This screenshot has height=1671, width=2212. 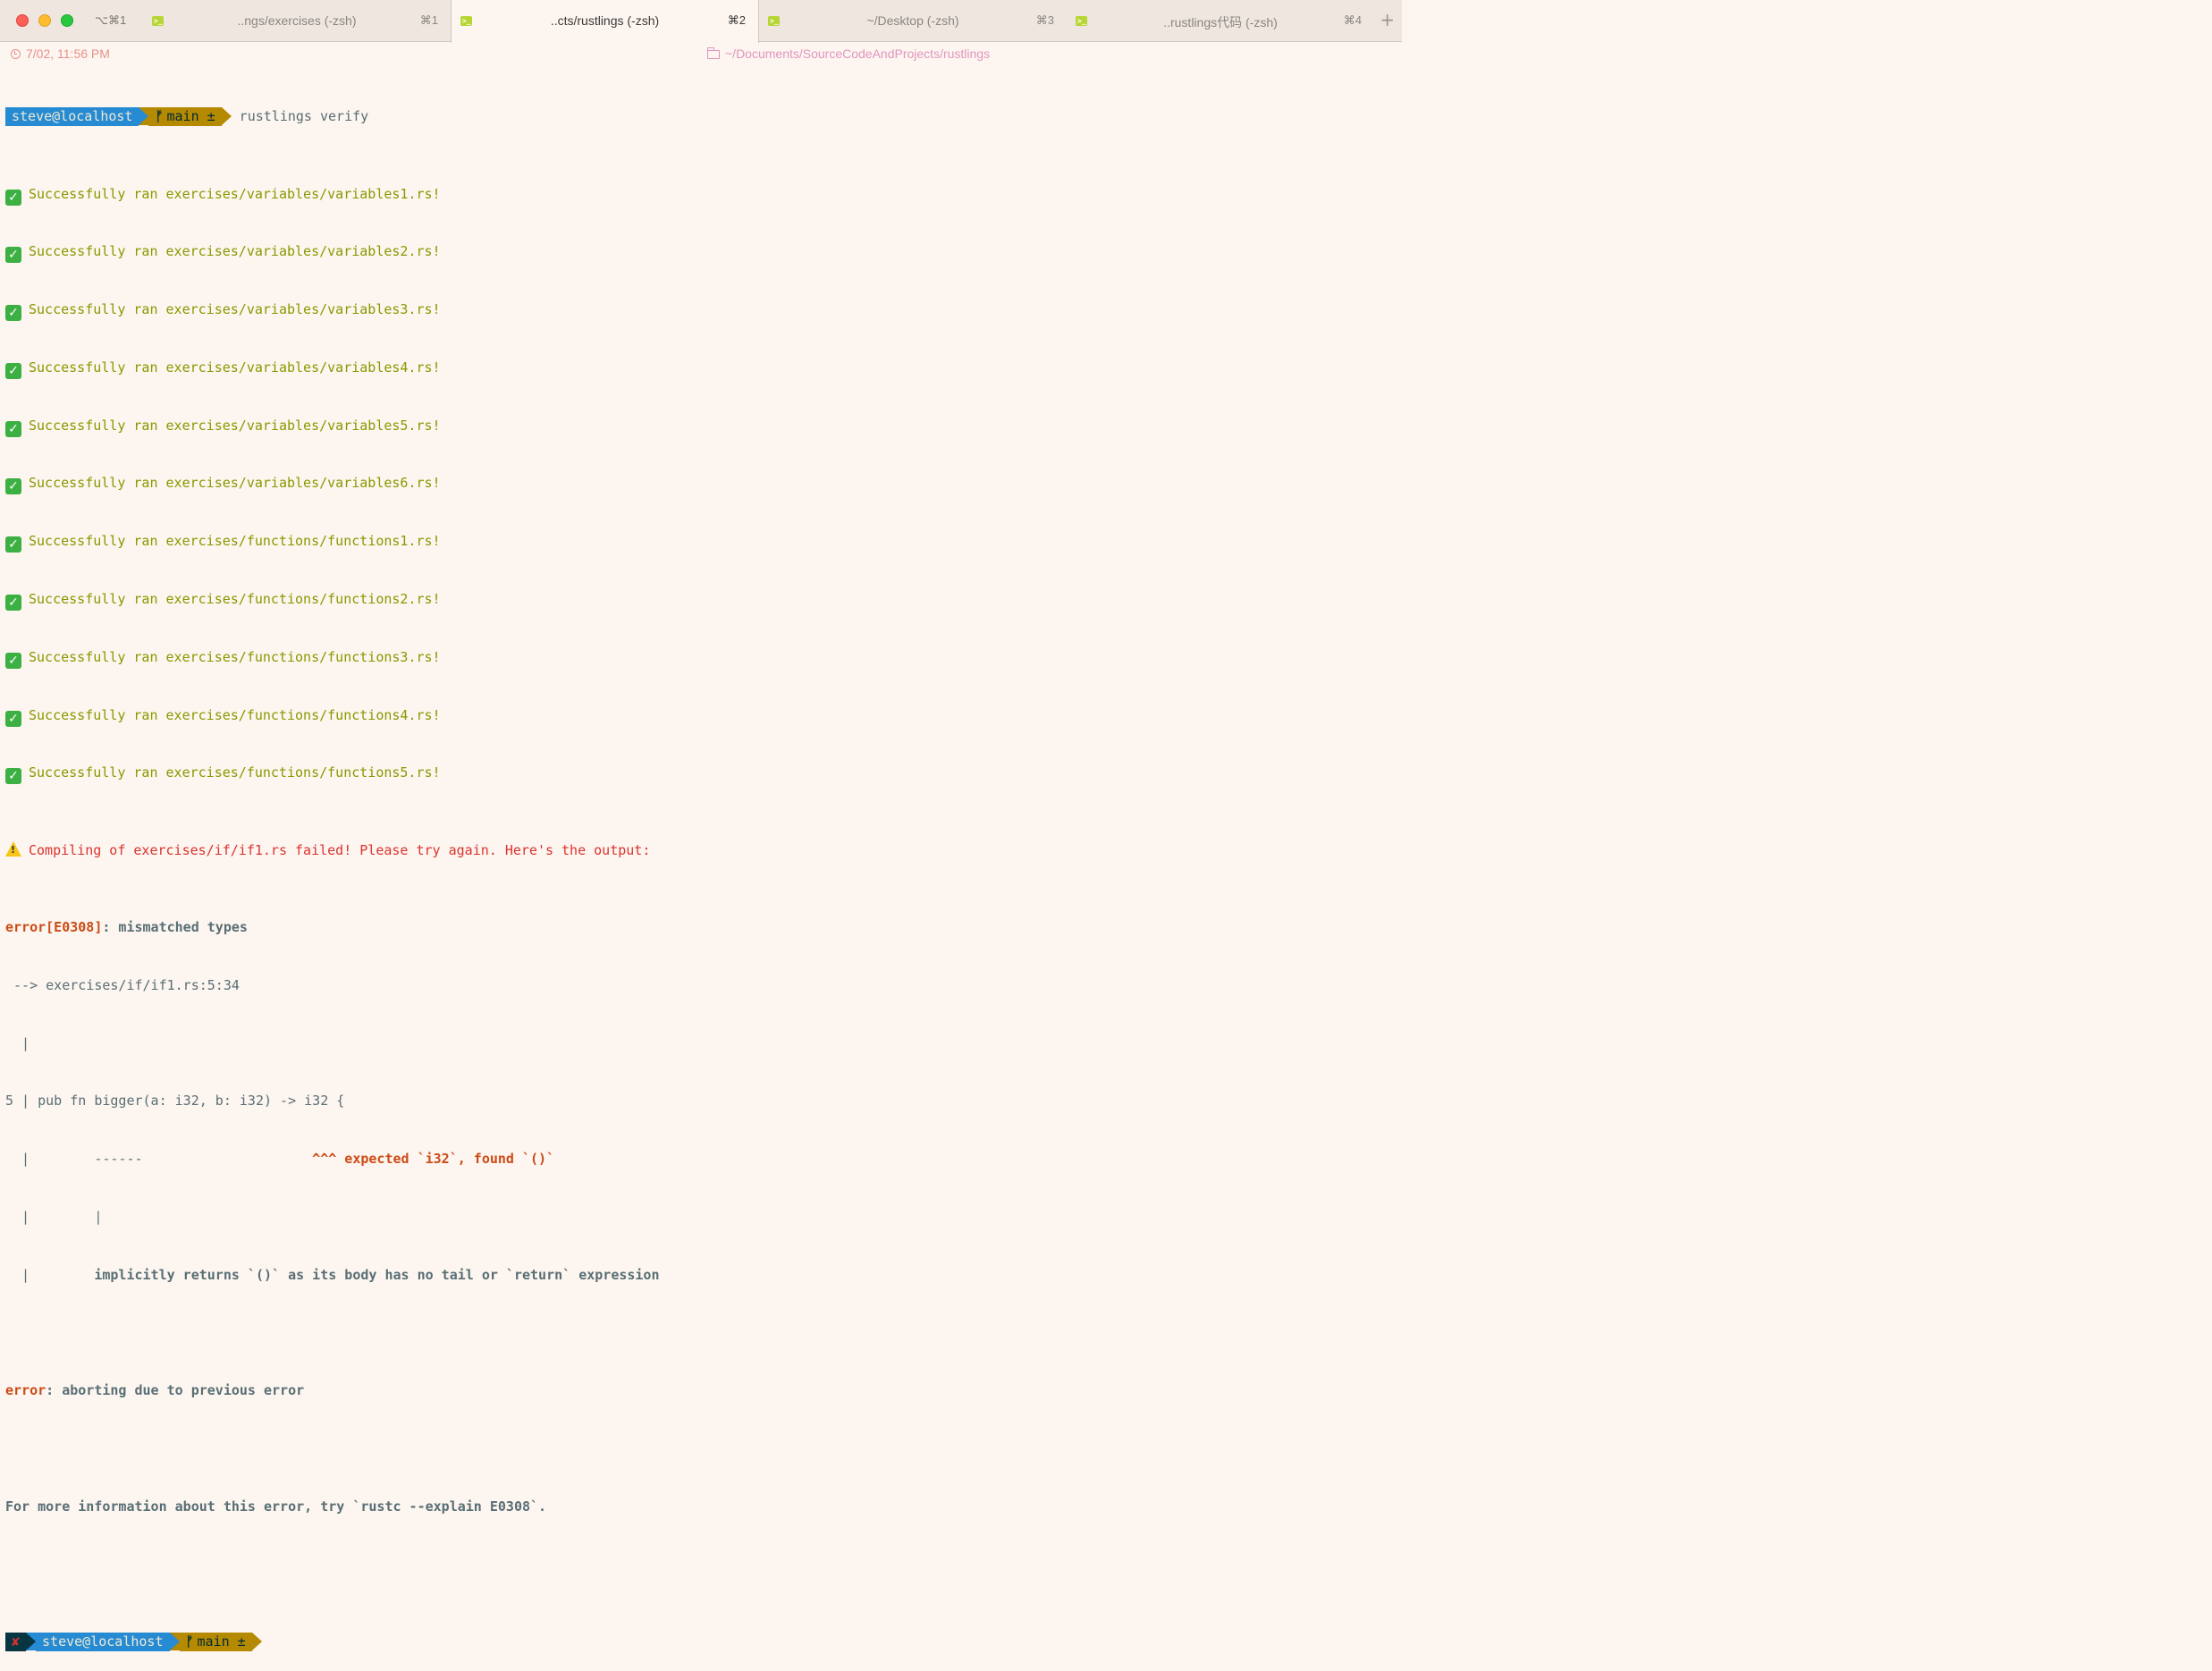 I want to click on close-window-button, so click(x=22, y=21).